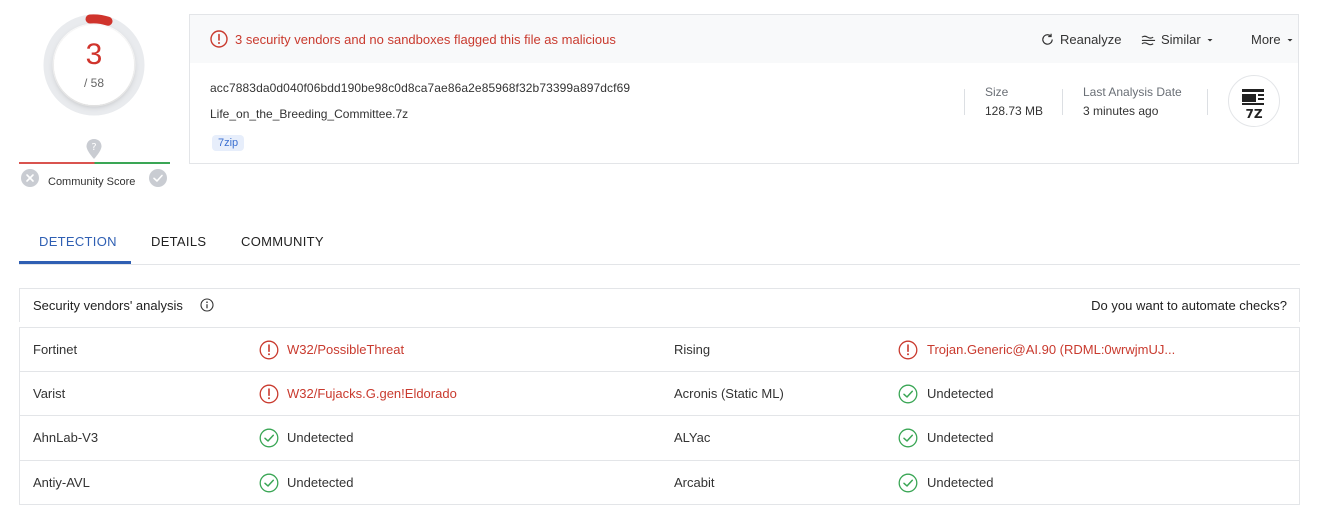 This screenshot has height=505, width=1328. What do you see at coordinates (372, 394) in the screenshot?
I see `detection-result: W32/Fujacks.G.gen!Eldorado` at bounding box center [372, 394].